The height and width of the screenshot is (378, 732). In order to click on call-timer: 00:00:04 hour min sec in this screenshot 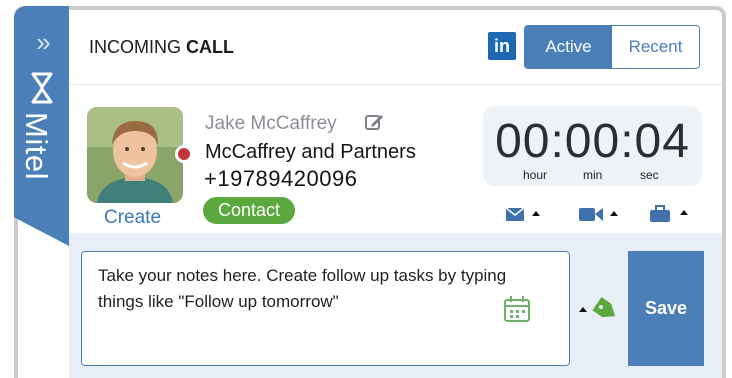, I will do `click(592, 146)`.